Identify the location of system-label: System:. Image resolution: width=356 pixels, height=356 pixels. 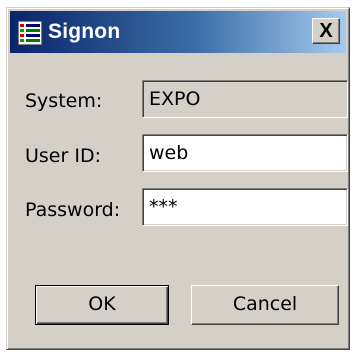
(64, 101).